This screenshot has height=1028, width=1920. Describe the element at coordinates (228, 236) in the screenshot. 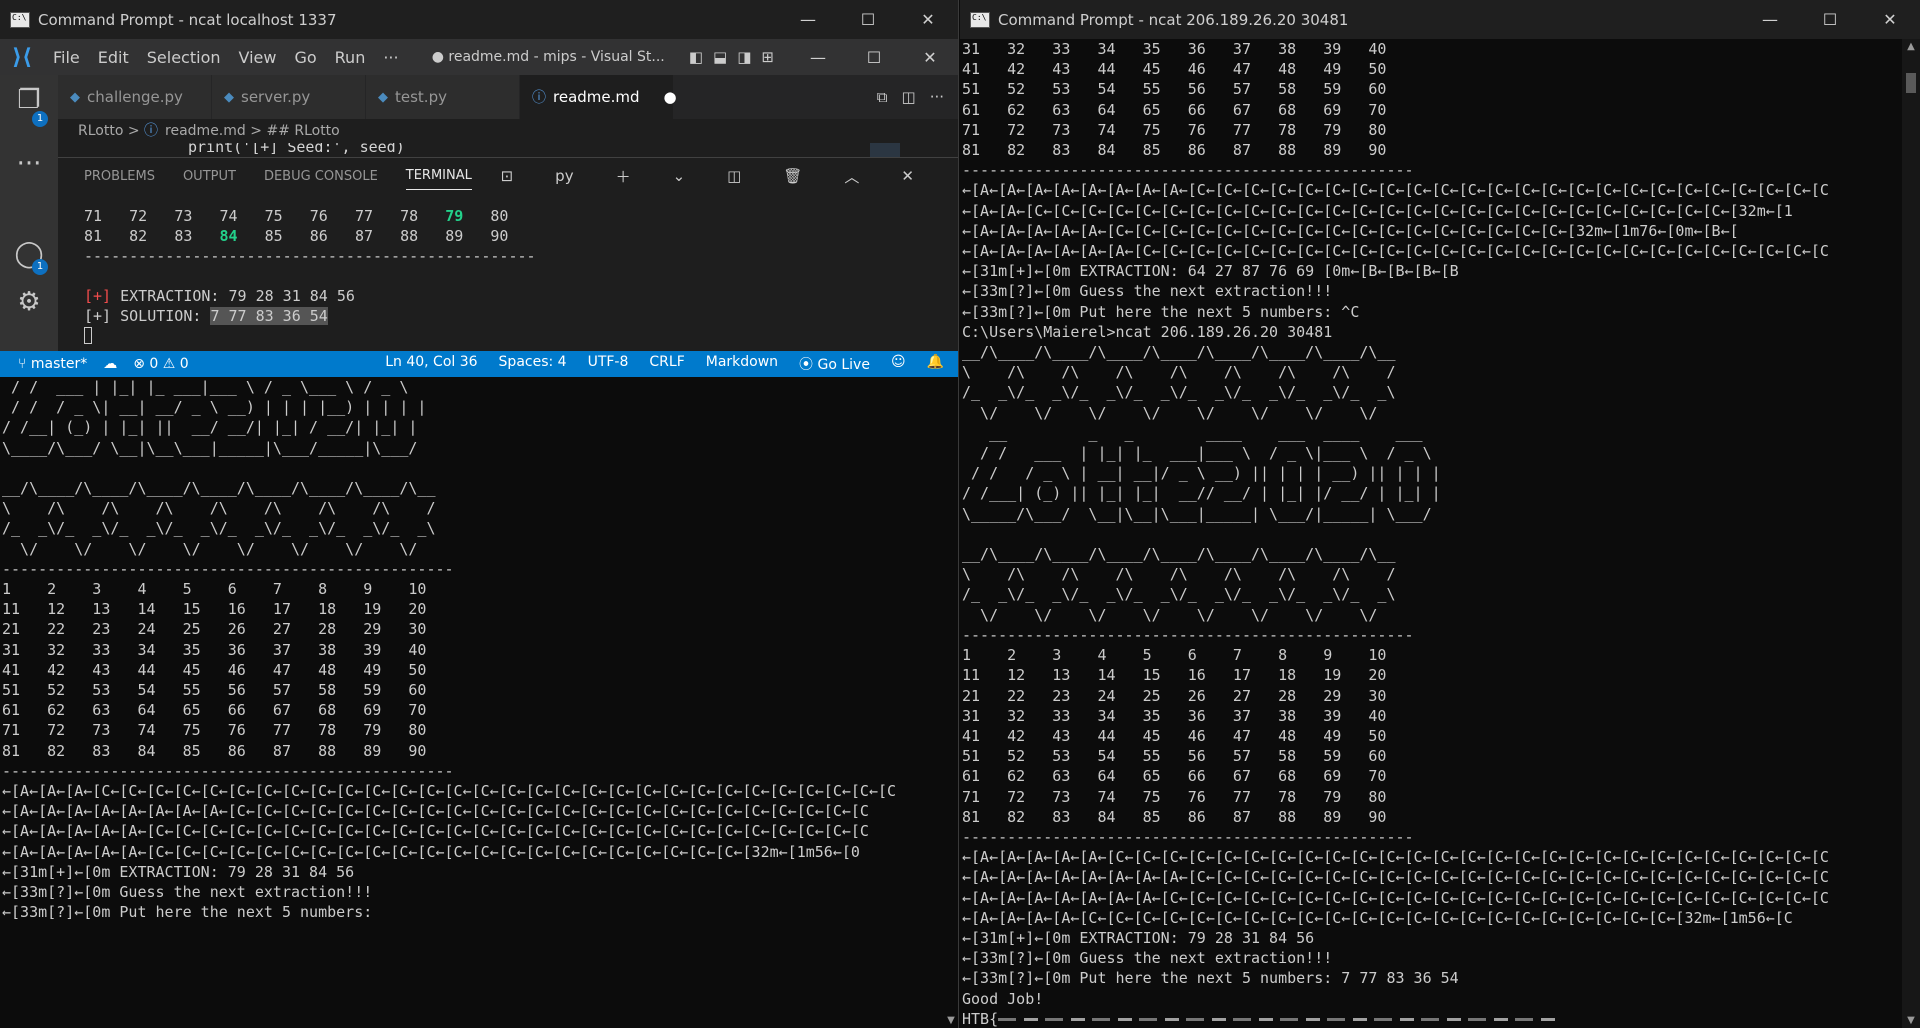

I see `highlighted-number: 84` at that location.